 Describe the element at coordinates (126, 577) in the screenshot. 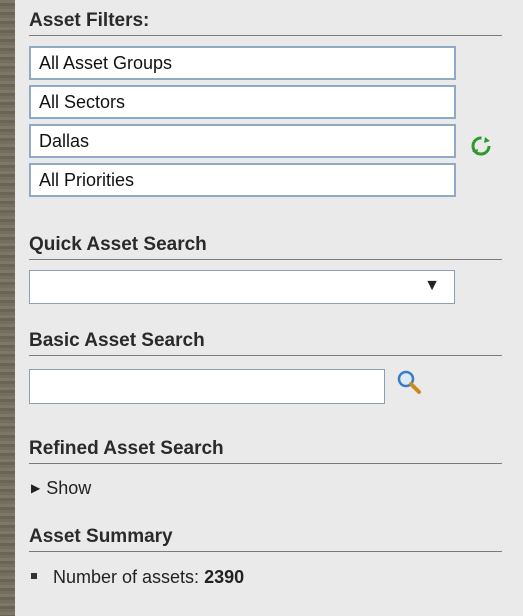

I see `asset-count-label: Number of assets:` at that location.